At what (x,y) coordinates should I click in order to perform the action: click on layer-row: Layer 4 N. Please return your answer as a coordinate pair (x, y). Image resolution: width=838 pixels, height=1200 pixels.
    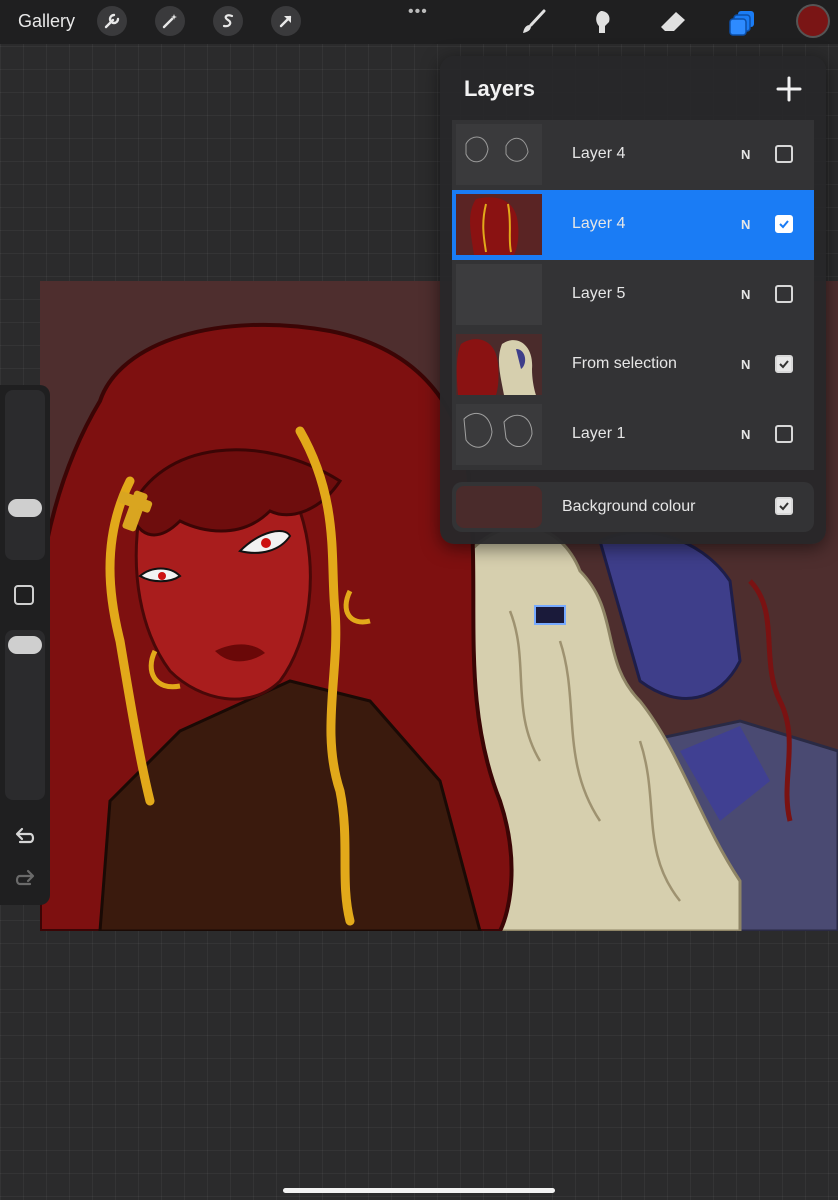
    Looking at the image, I should click on (633, 155).